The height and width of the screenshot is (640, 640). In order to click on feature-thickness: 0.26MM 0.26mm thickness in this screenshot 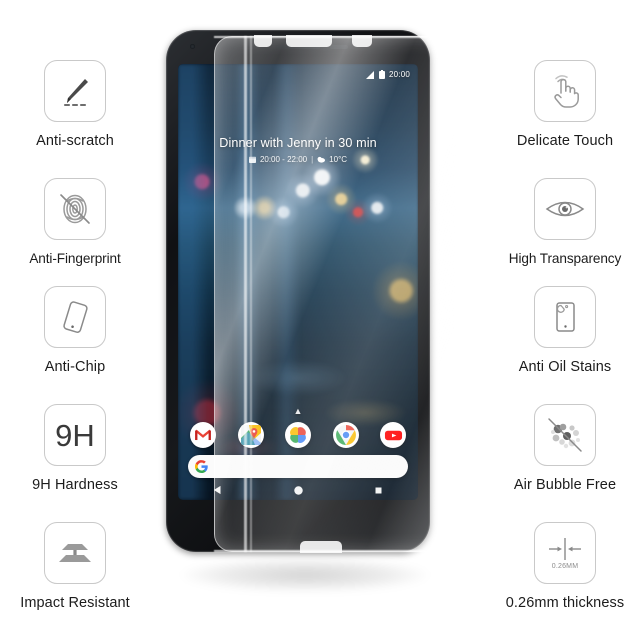, I will do `click(565, 566)`.